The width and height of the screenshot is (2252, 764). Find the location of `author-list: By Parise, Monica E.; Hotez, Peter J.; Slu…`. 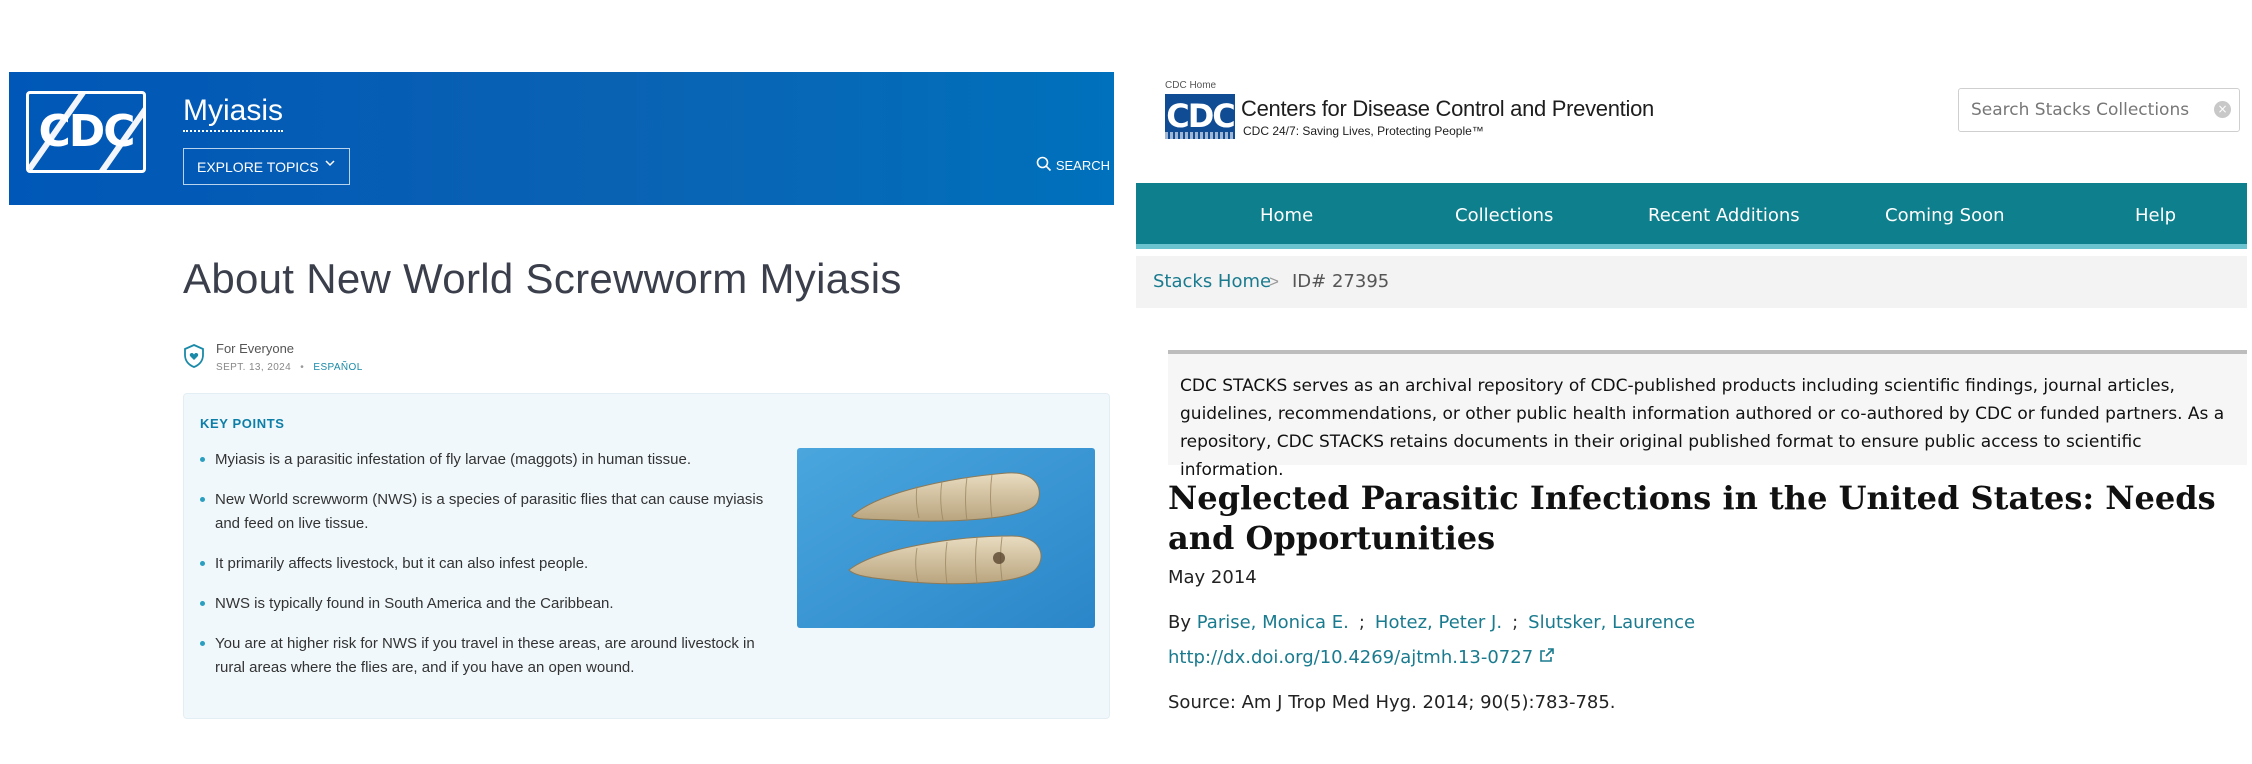

author-list: By Parise, Monica E.; Hotez, Peter J.; Slu… is located at coordinates (1431, 622).